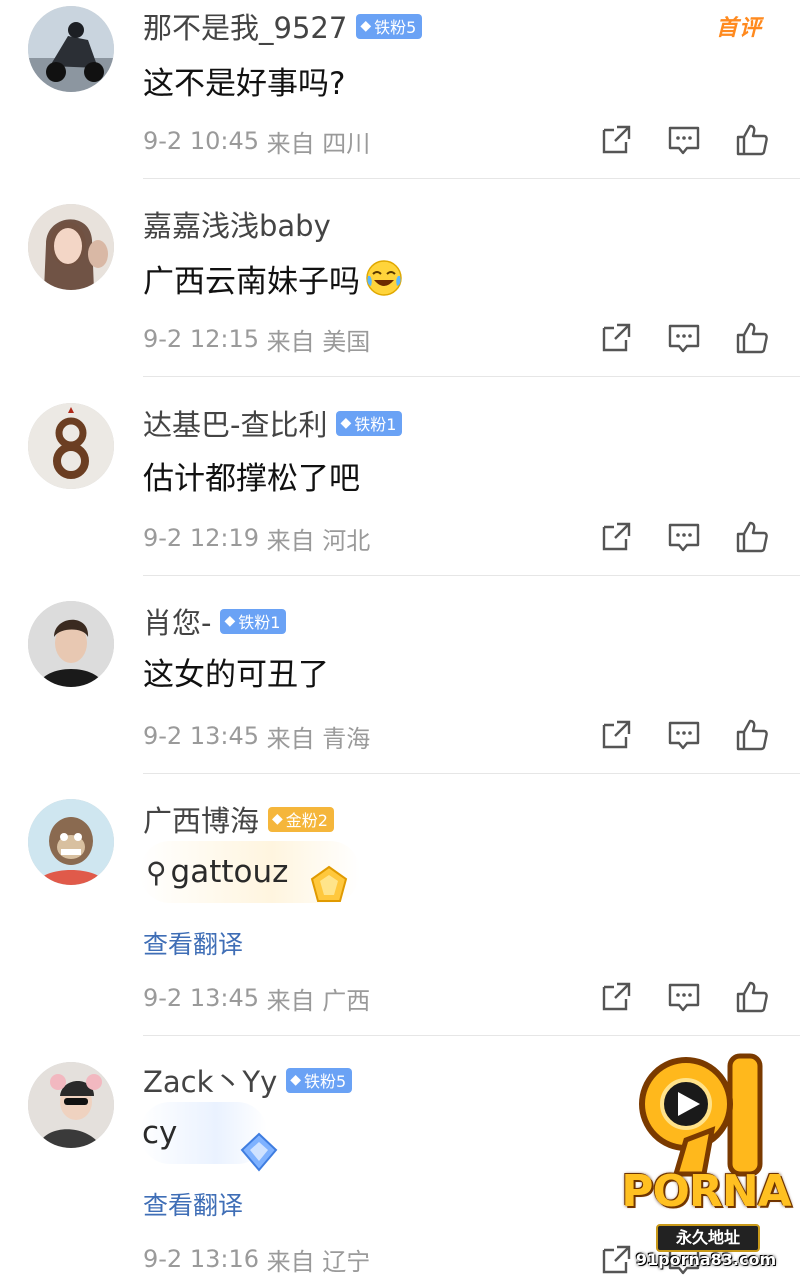 This screenshot has width=800, height=1282. Describe the element at coordinates (244, 83) in the screenshot. I see `comment-text-value: 这不是好事吗?` at that location.